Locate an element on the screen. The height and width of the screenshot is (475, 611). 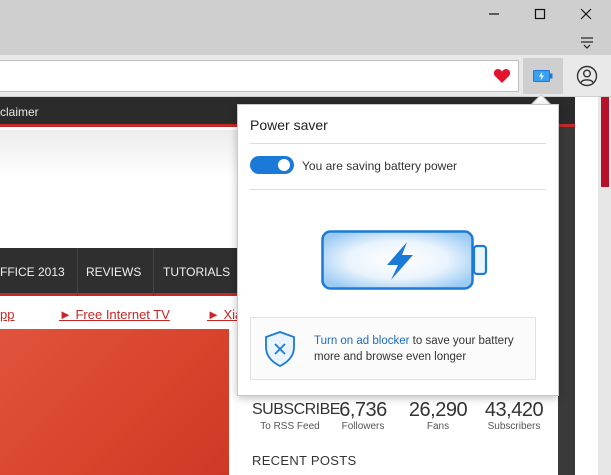
battery-charging-icon is located at coordinates (404, 260).